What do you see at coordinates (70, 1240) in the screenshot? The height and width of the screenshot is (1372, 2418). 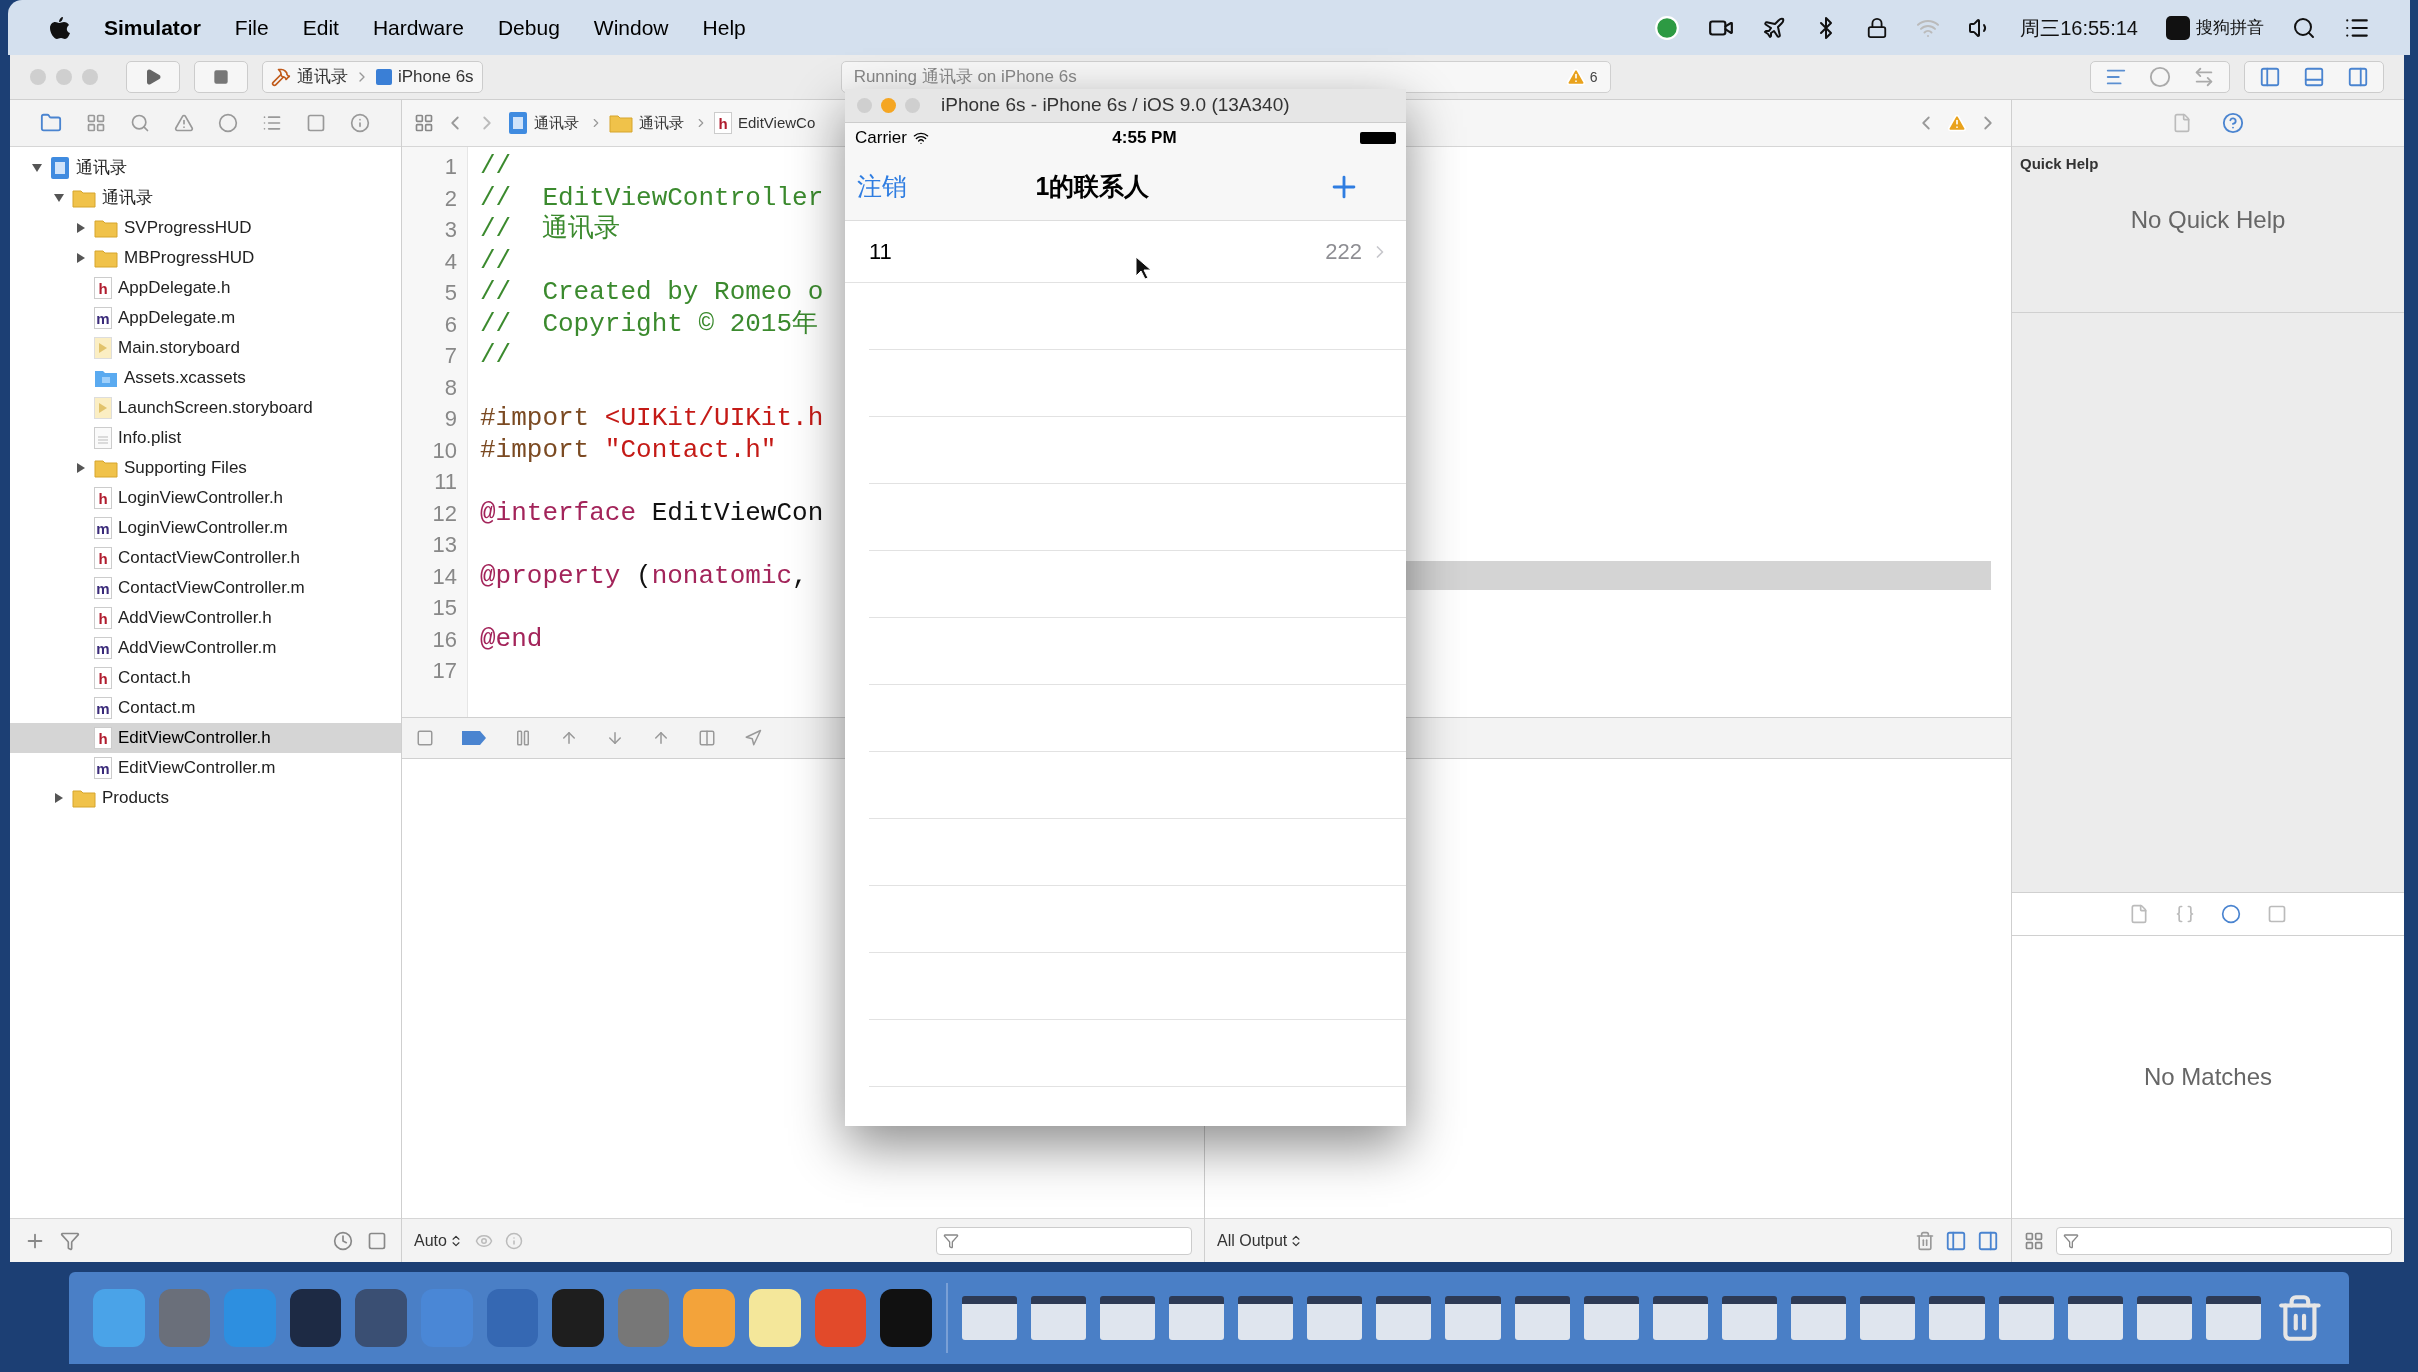 I see `filter-icon` at bounding box center [70, 1240].